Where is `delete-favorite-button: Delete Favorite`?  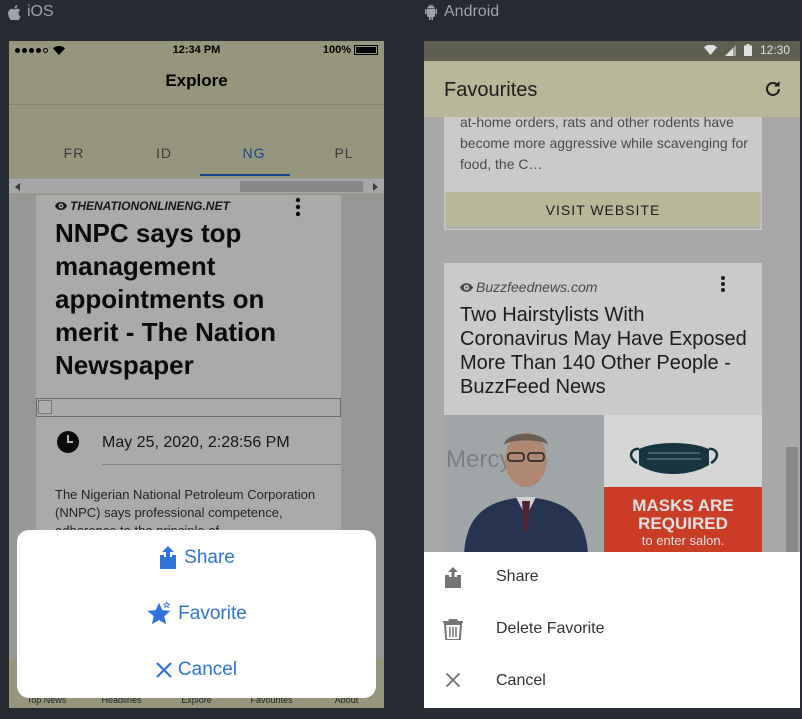 delete-favorite-button: Delete Favorite is located at coordinates (612, 630).